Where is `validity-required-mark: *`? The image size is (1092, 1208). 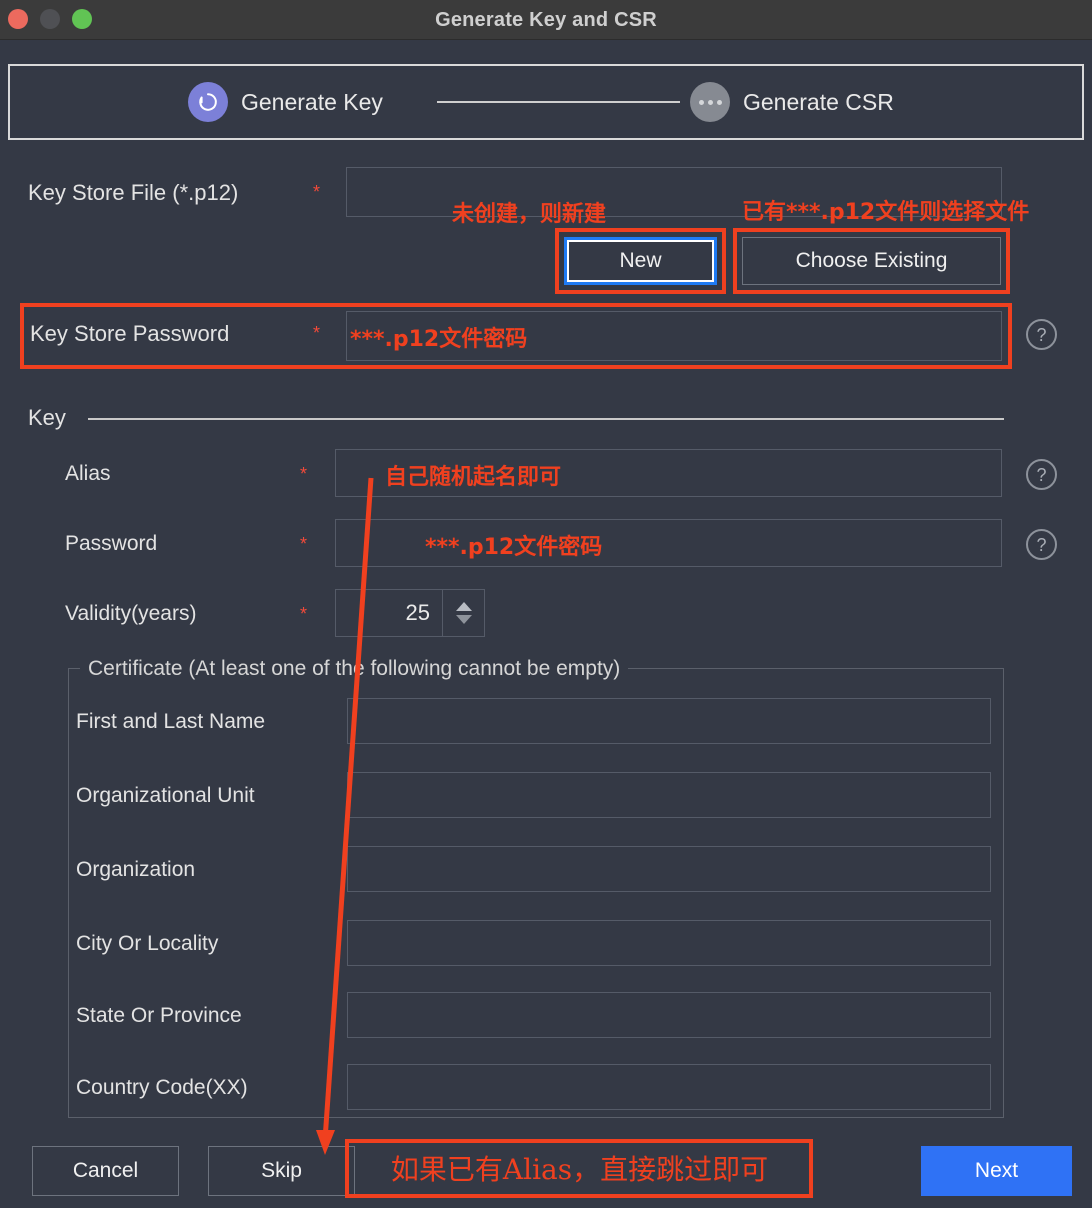
validity-required-mark: * is located at coordinates (304, 614).